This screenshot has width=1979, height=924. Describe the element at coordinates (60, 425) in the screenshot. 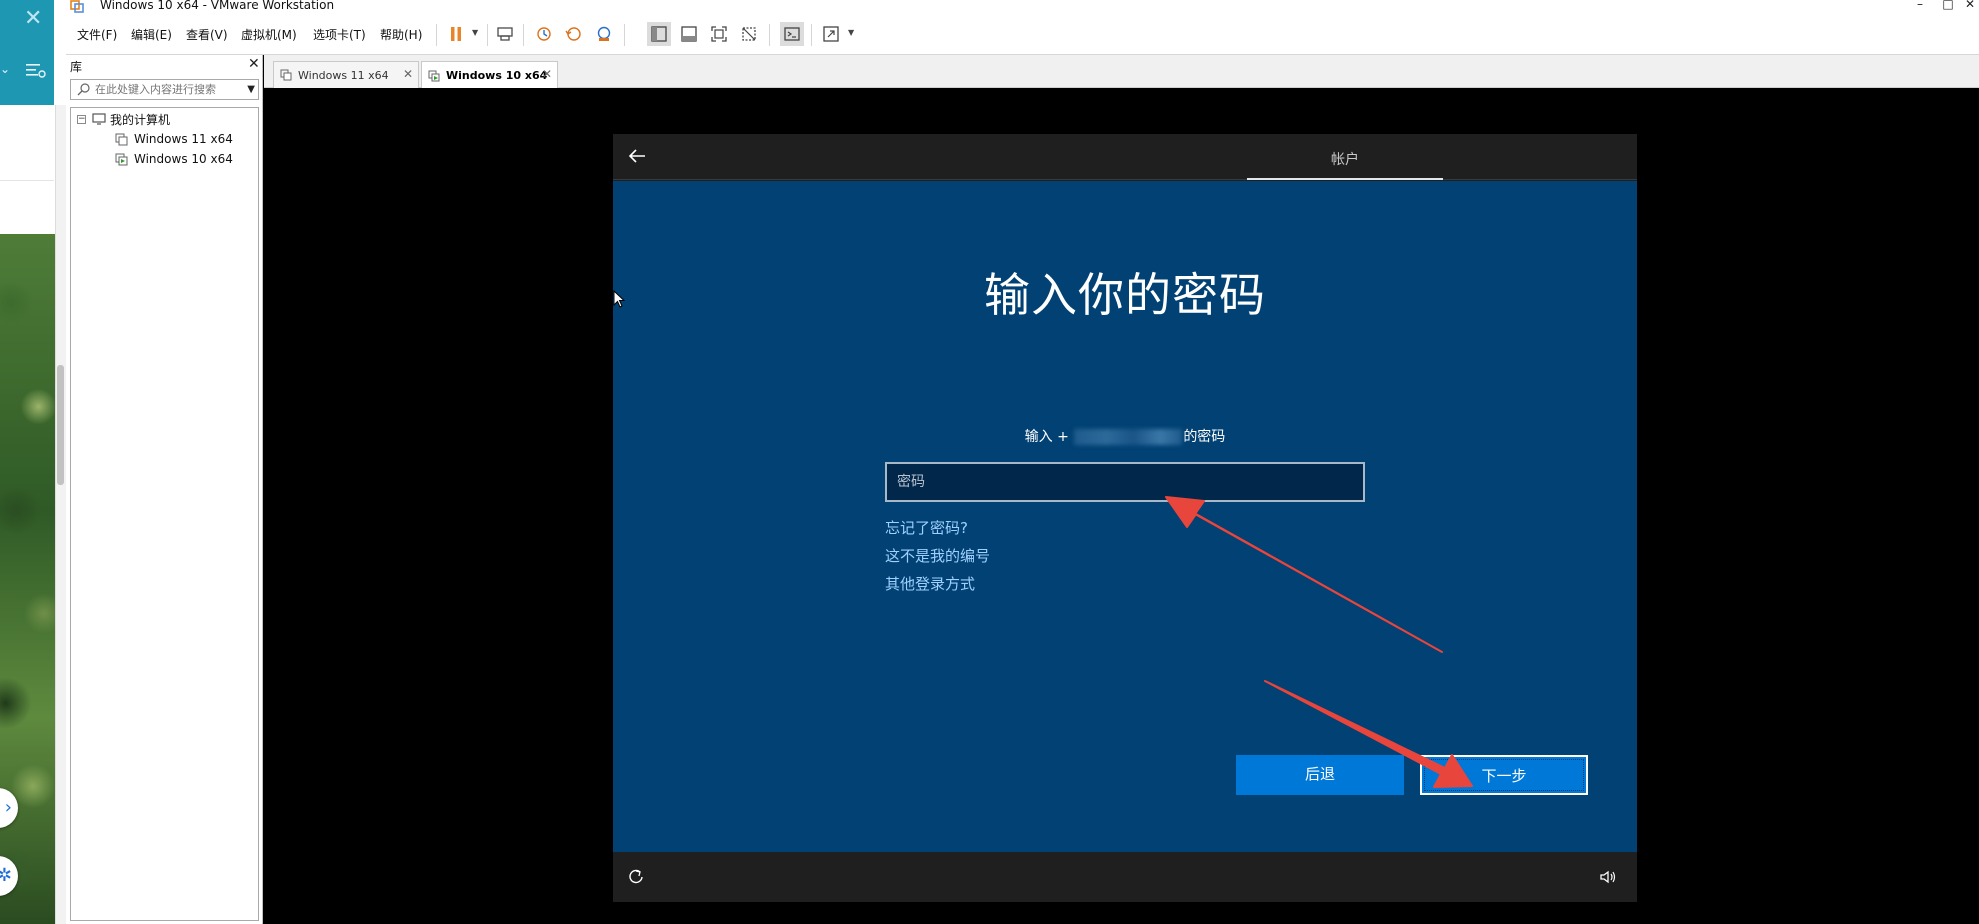

I see `scrollbar-thumb` at that location.